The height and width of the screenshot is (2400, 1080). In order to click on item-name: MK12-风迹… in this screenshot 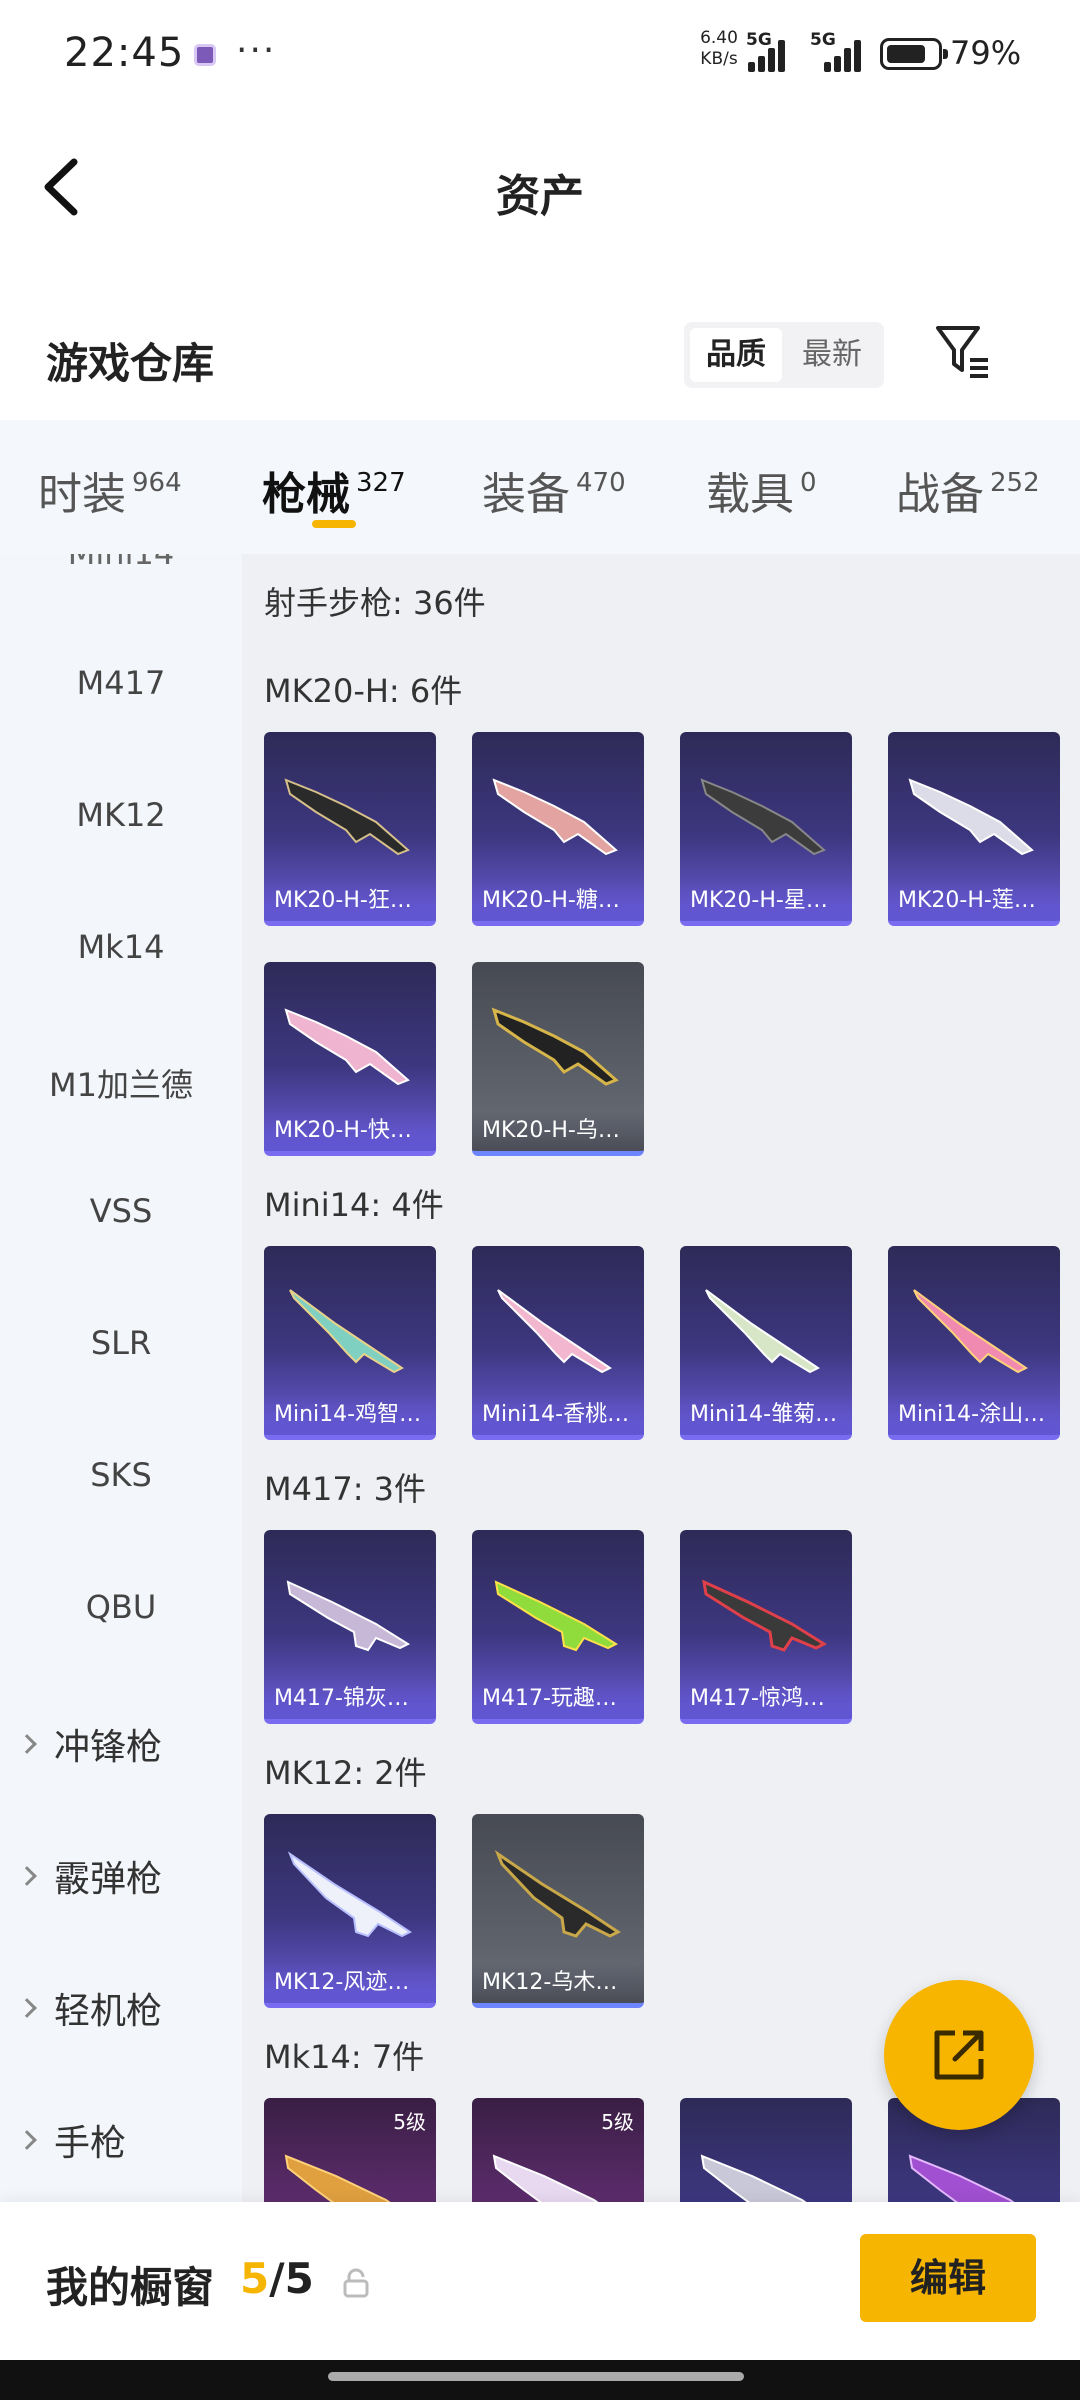, I will do `click(350, 1983)`.